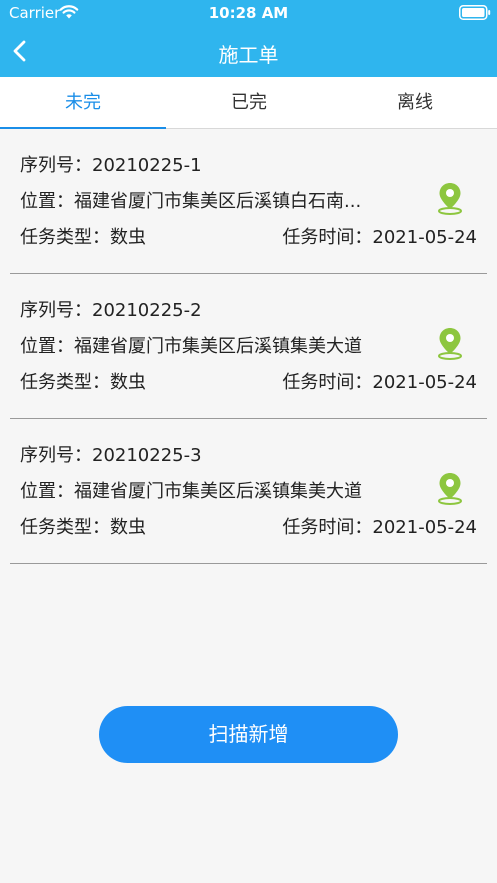 The height and width of the screenshot is (883, 497). I want to click on page-title: 施工单, so click(248, 55).